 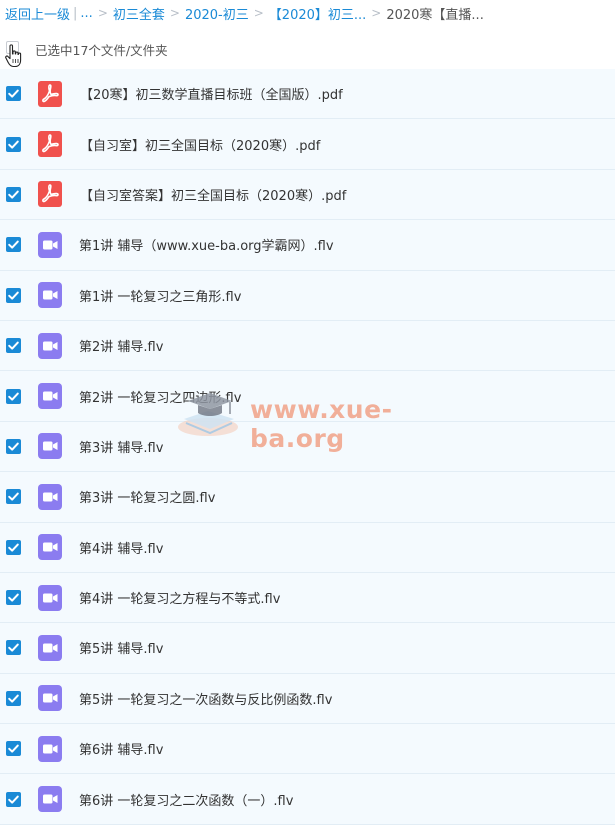 What do you see at coordinates (307, 346) in the screenshot?
I see `file-row: 第2讲 辅导.flv` at bounding box center [307, 346].